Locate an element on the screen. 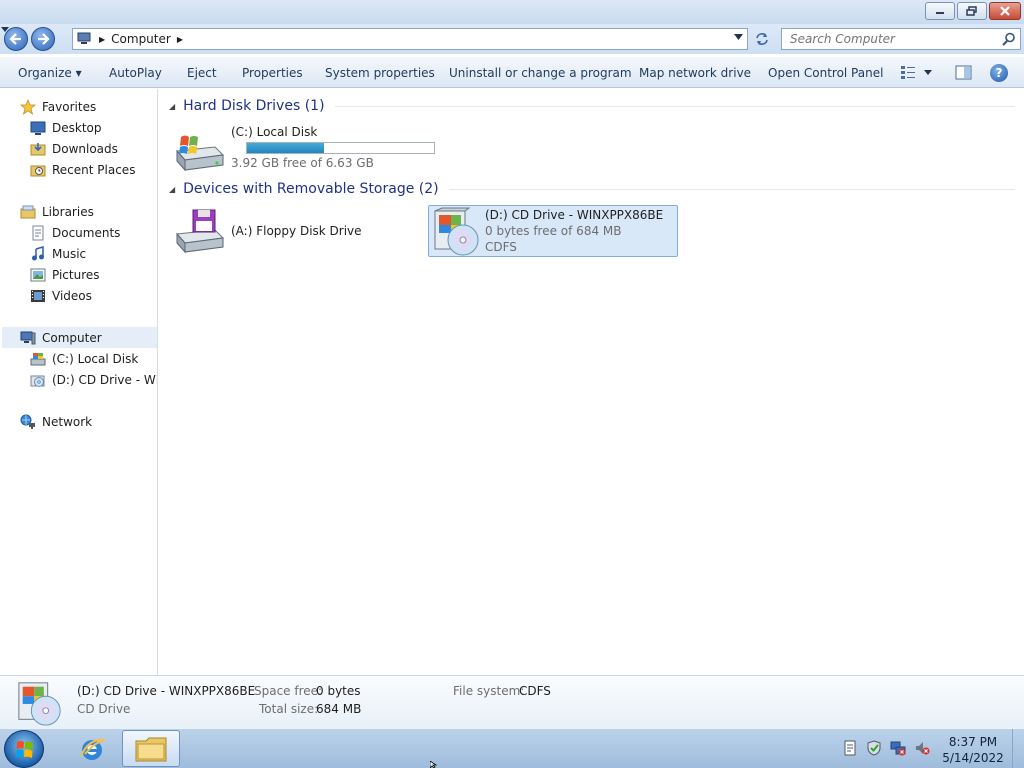  system-properties-button: System properties is located at coordinates (380, 73).